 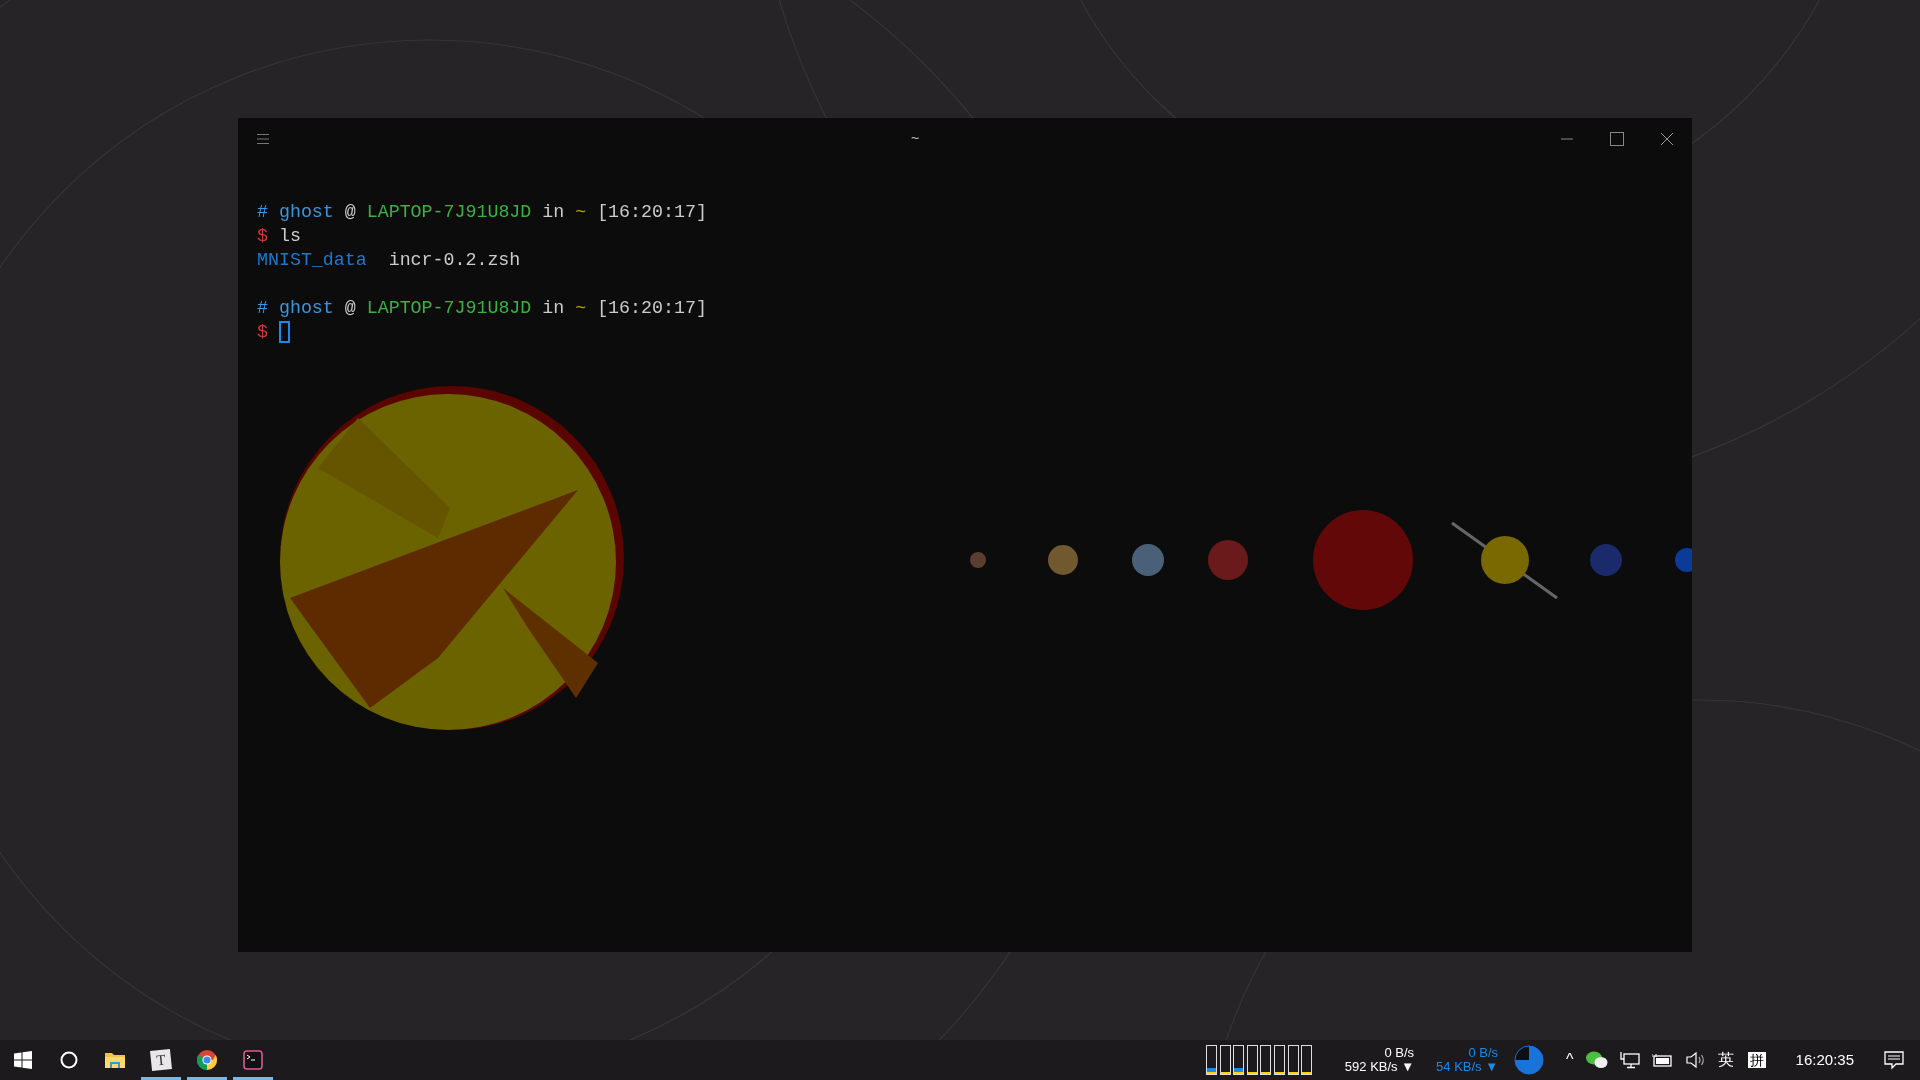 What do you see at coordinates (262, 332) in the screenshot?
I see `terminal-line: $` at bounding box center [262, 332].